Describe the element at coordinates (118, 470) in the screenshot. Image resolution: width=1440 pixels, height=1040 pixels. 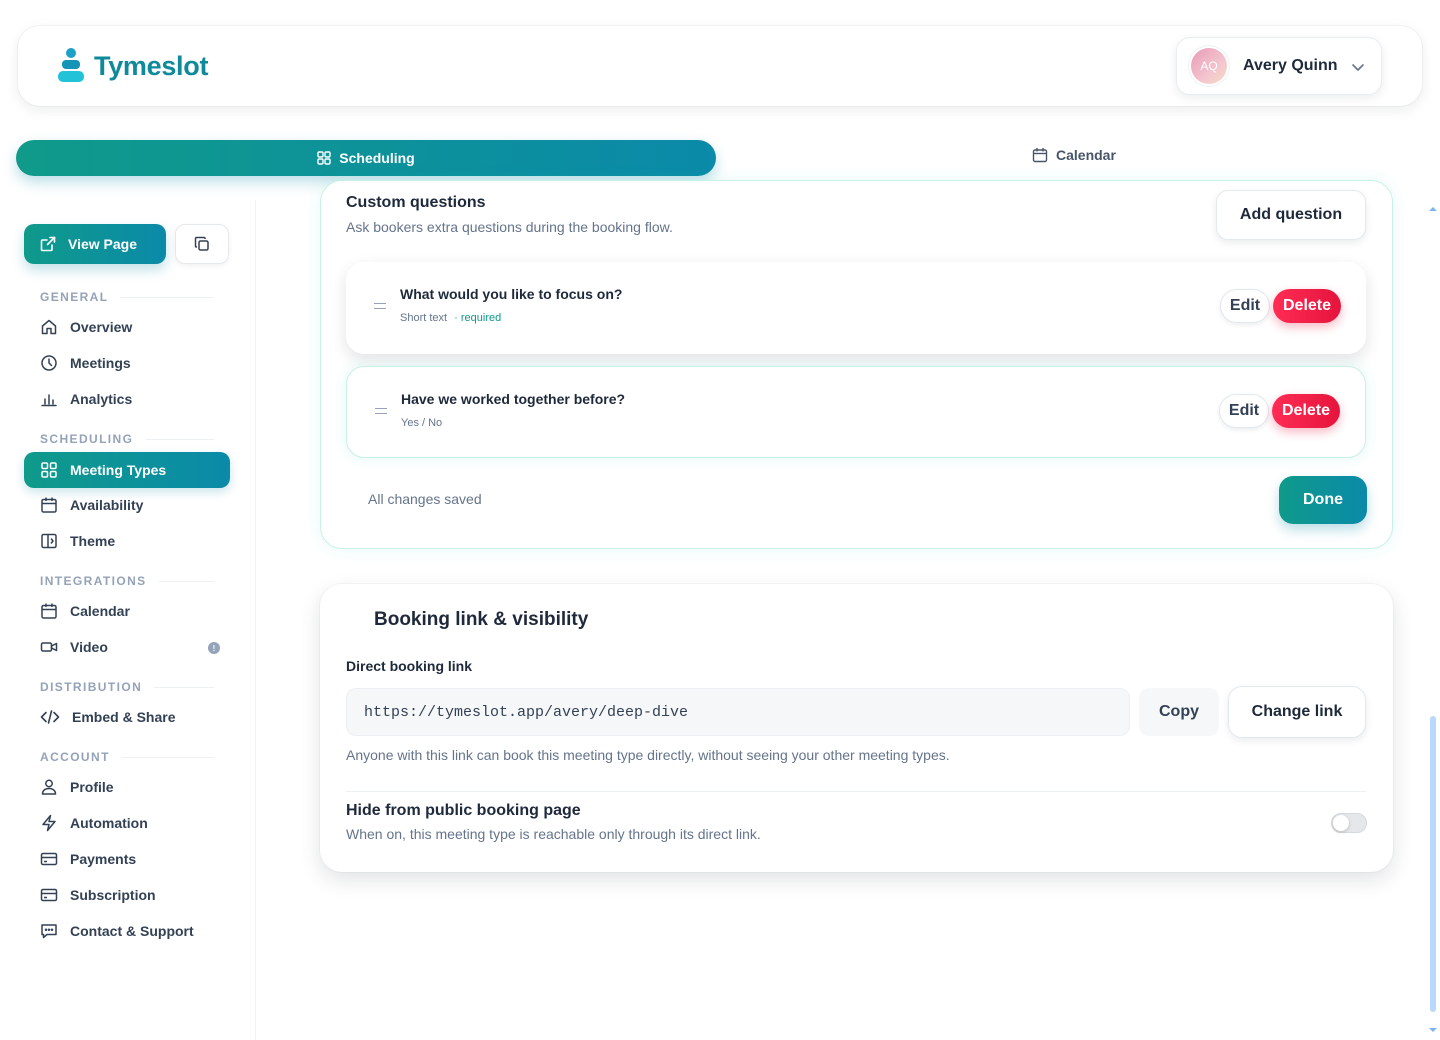
I see `sidebar-item-label: Meeting Types` at that location.